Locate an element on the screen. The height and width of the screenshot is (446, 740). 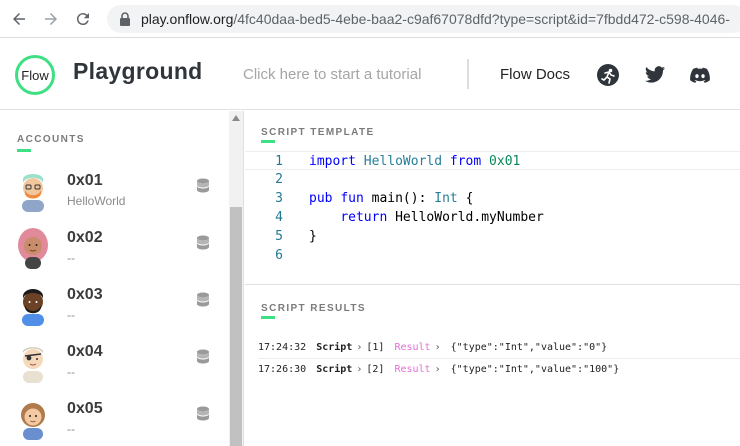
account-item-0x03: 0x03 -- is located at coordinates (114, 308).